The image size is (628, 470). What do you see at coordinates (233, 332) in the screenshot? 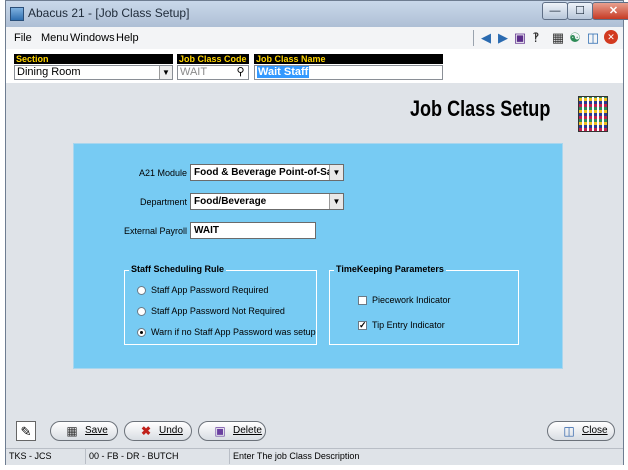
I see `option-label: Warn if no Staff App Password was setup` at bounding box center [233, 332].